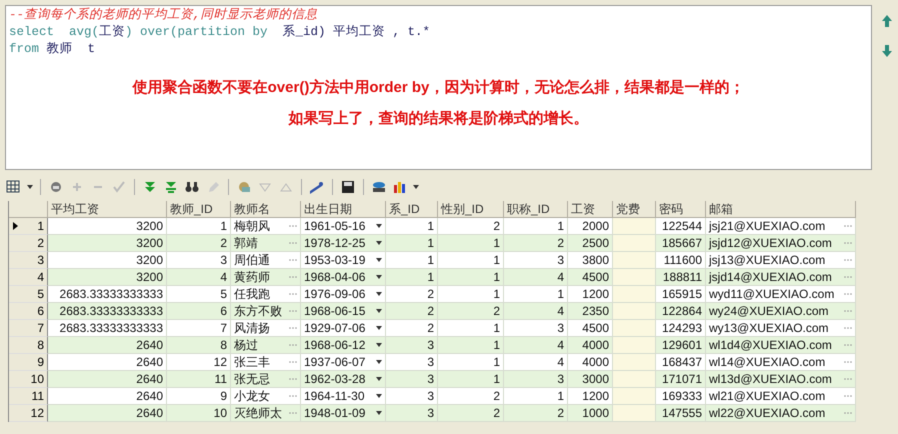 This screenshot has width=898, height=434. What do you see at coordinates (432, 362) in the screenshot?
I see `table-row: 9 2640 12 张三丰 1937-06-07 3 1 4 4000 168437 wl14@XUEXIAO.com` at bounding box center [432, 362].